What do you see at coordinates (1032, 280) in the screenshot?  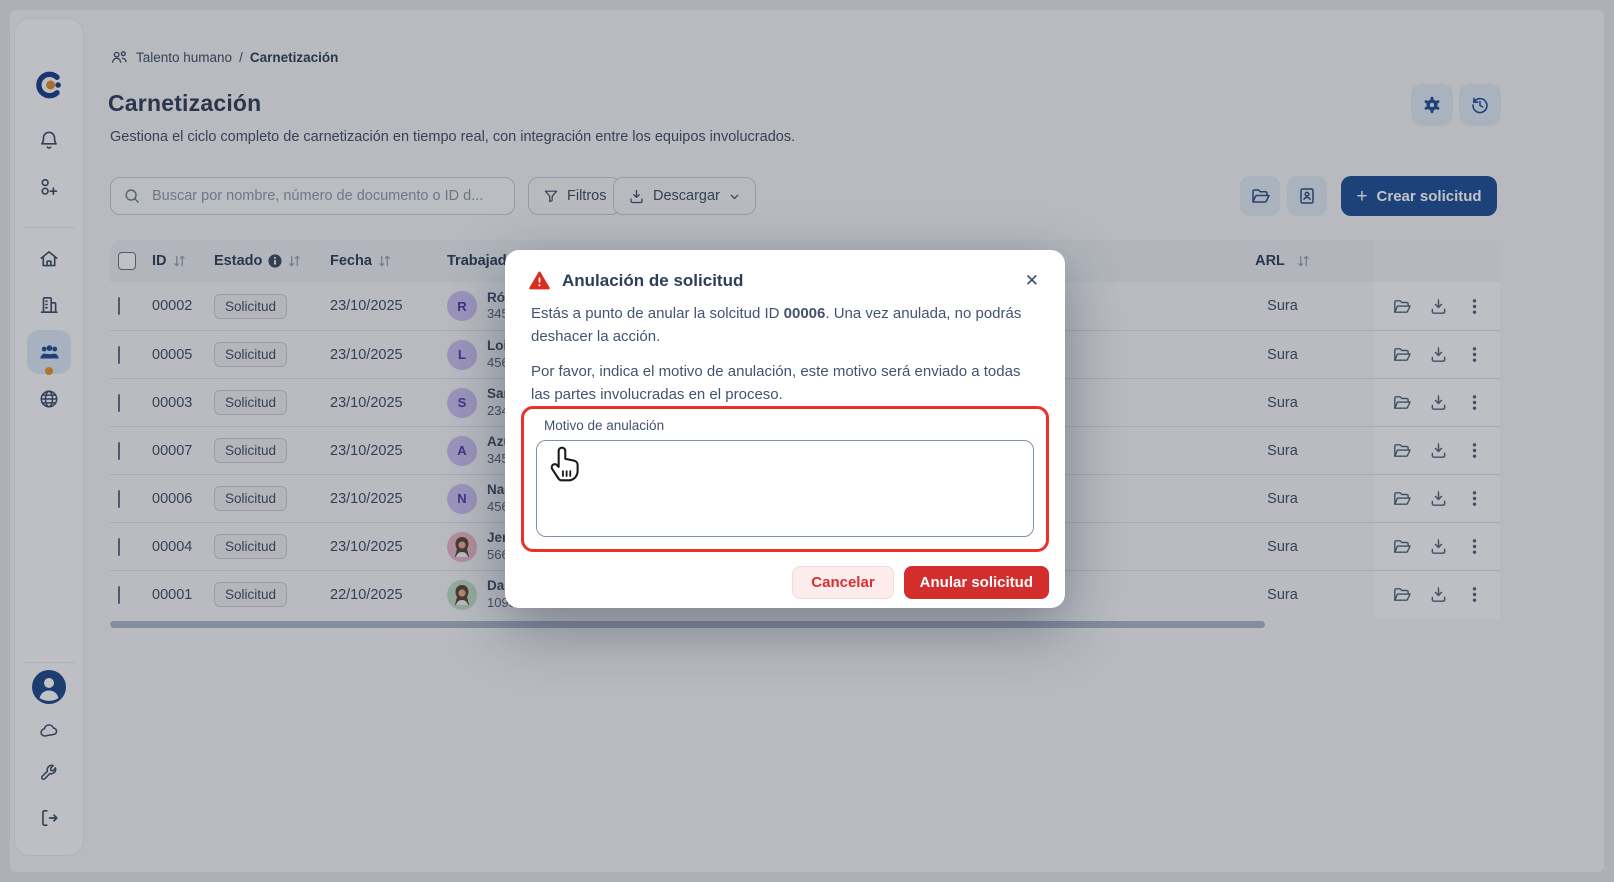 I see `close-icon: ✕` at bounding box center [1032, 280].